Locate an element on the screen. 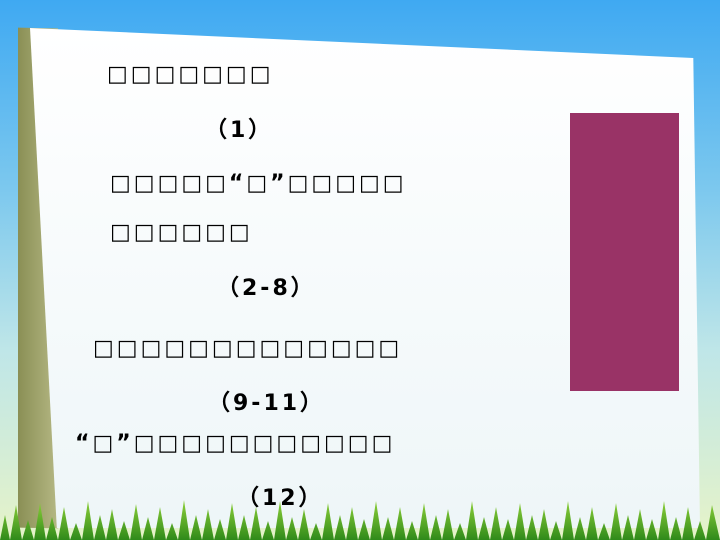 The height and width of the screenshot is (540, 720). decorative-block is located at coordinates (624, 252).